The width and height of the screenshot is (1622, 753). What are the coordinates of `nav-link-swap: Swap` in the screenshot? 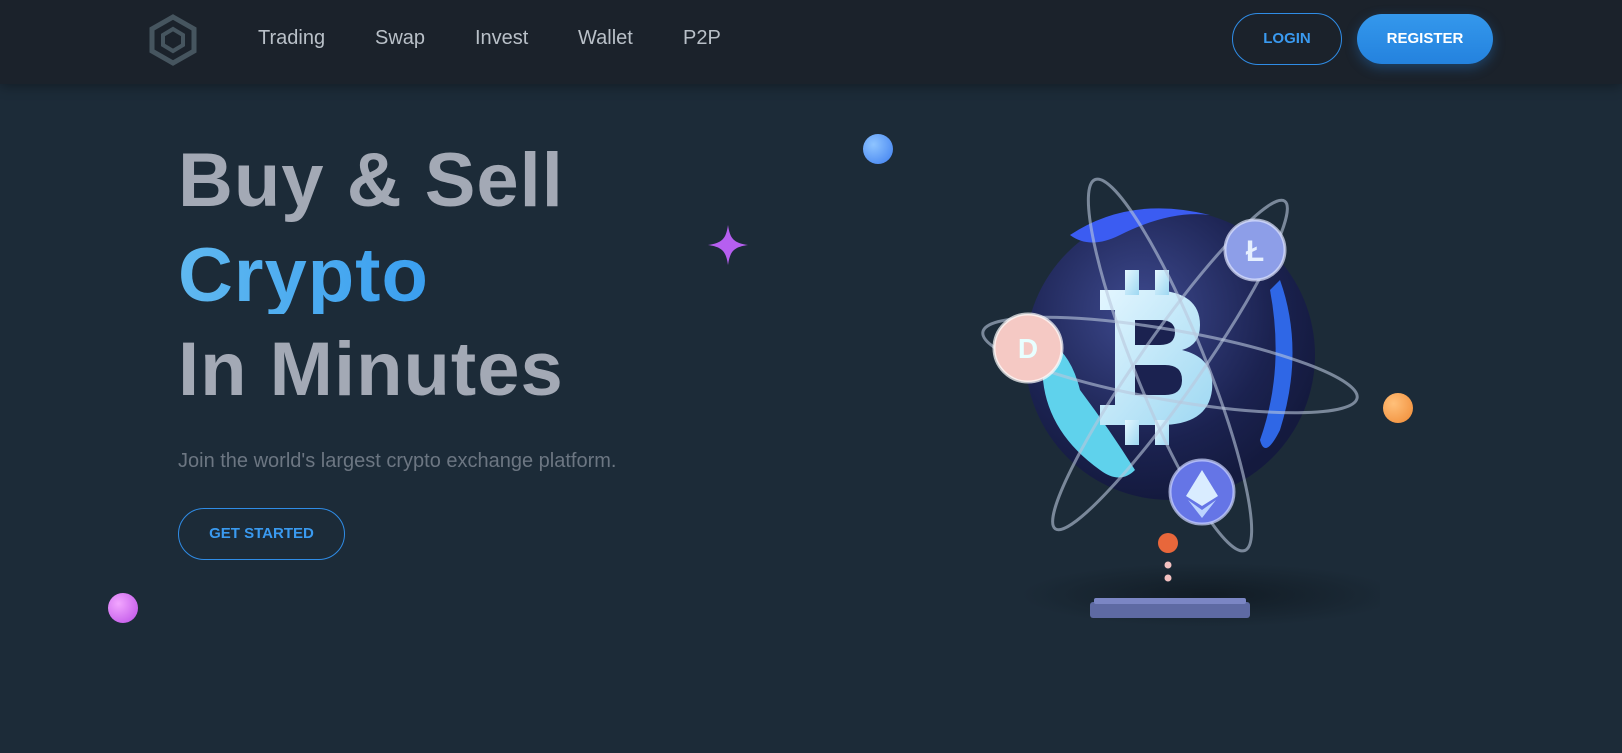 It's located at (400, 38).